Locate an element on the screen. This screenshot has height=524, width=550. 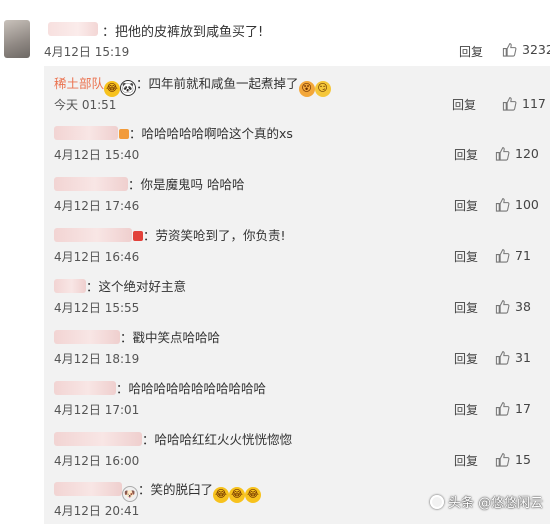
like-count: 17 is located at coordinates (523, 408).